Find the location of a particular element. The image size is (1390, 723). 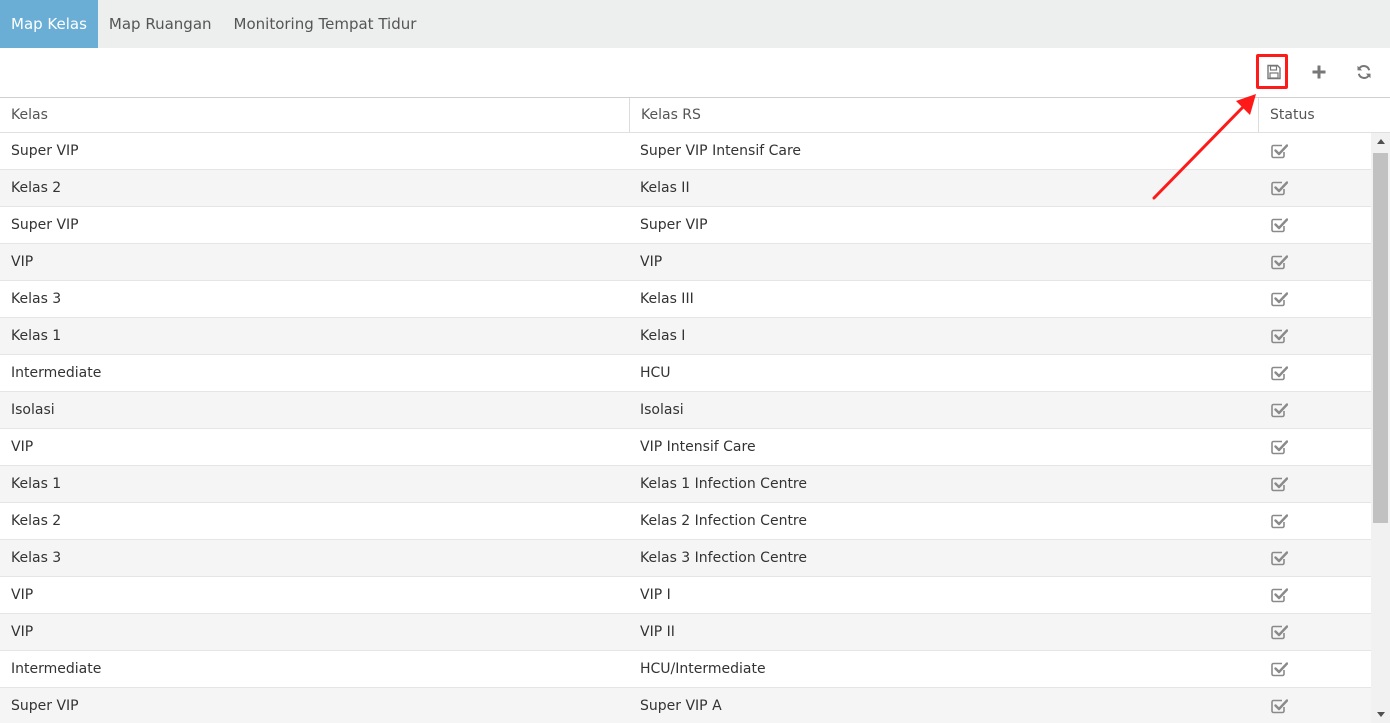

table-row: Super VIP Super VIP A is located at coordinates (685, 705).